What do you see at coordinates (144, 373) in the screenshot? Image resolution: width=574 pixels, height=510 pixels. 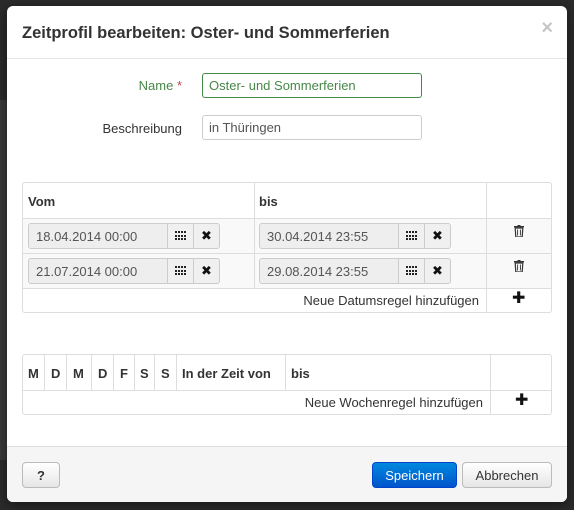 I see `day-header-sat: S` at bounding box center [144, 373].